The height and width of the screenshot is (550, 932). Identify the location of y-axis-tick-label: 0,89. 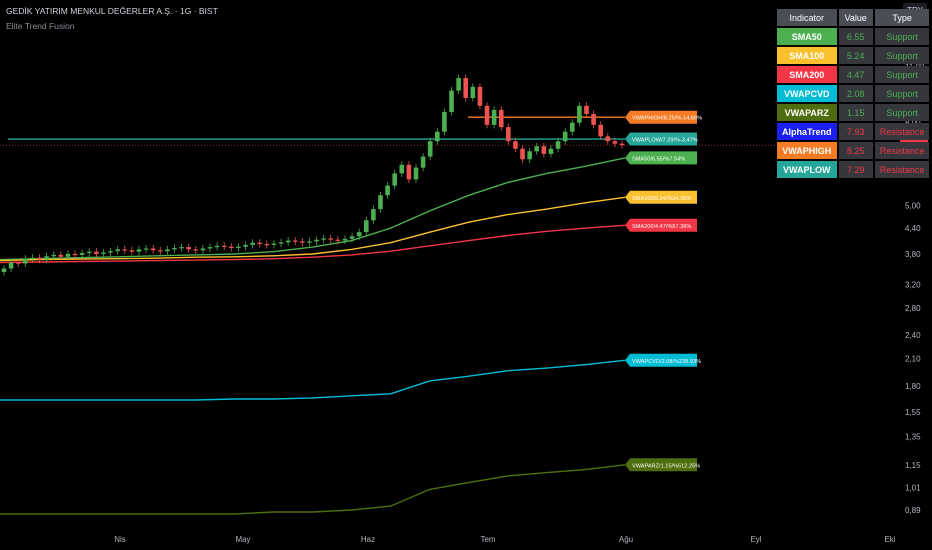
(913, 510).